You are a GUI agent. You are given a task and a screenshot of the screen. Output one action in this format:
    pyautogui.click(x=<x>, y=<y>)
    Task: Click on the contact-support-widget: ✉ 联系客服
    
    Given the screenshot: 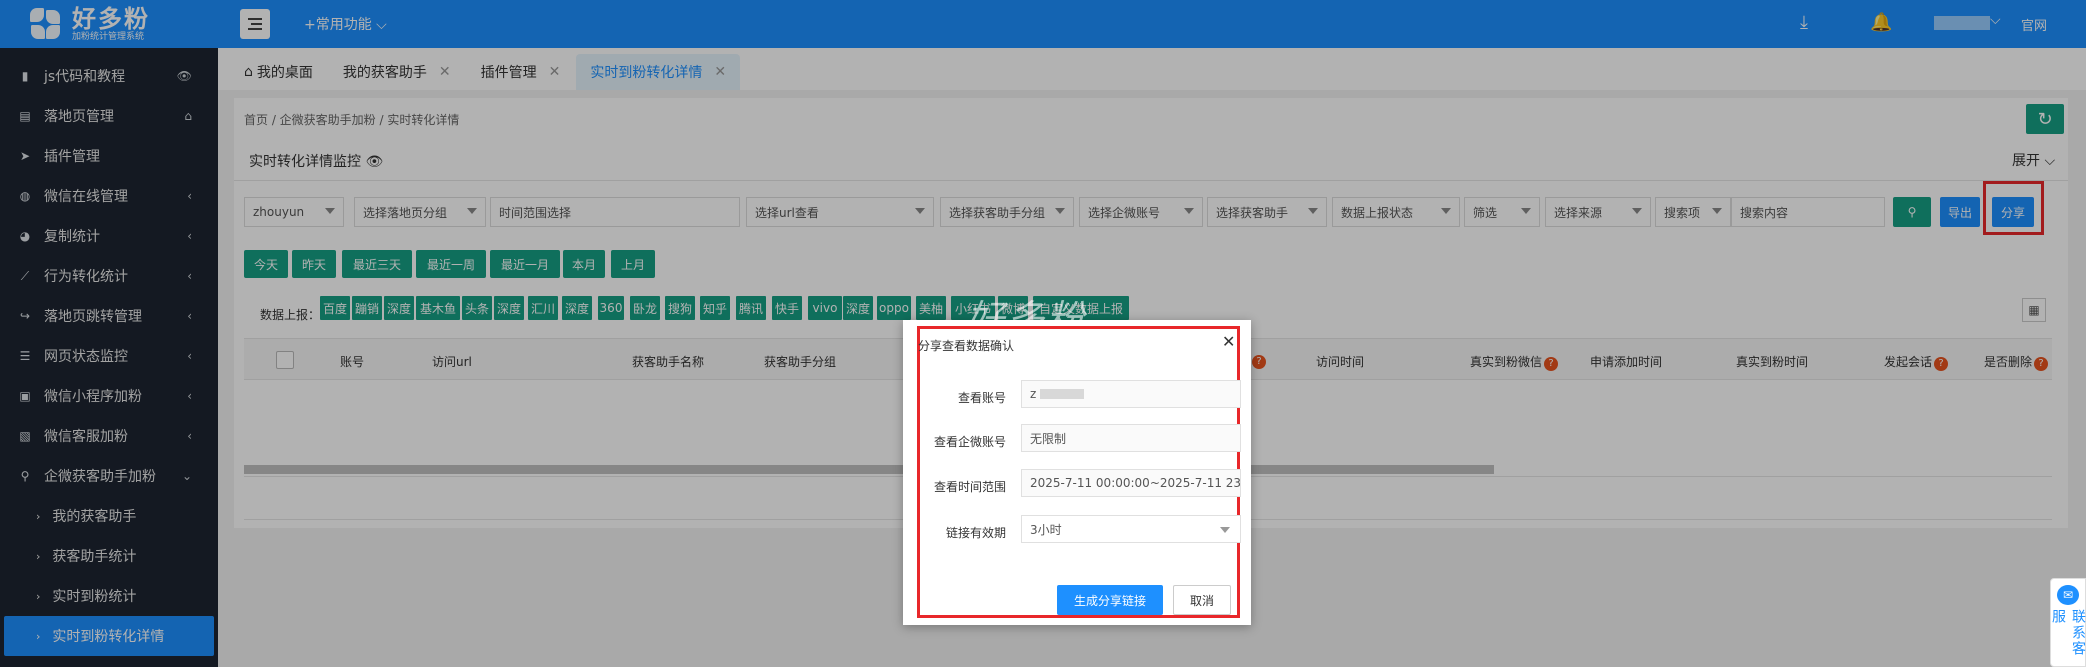 What is the action you would take?
    pyautogui.click(x=2068, y=622)
    